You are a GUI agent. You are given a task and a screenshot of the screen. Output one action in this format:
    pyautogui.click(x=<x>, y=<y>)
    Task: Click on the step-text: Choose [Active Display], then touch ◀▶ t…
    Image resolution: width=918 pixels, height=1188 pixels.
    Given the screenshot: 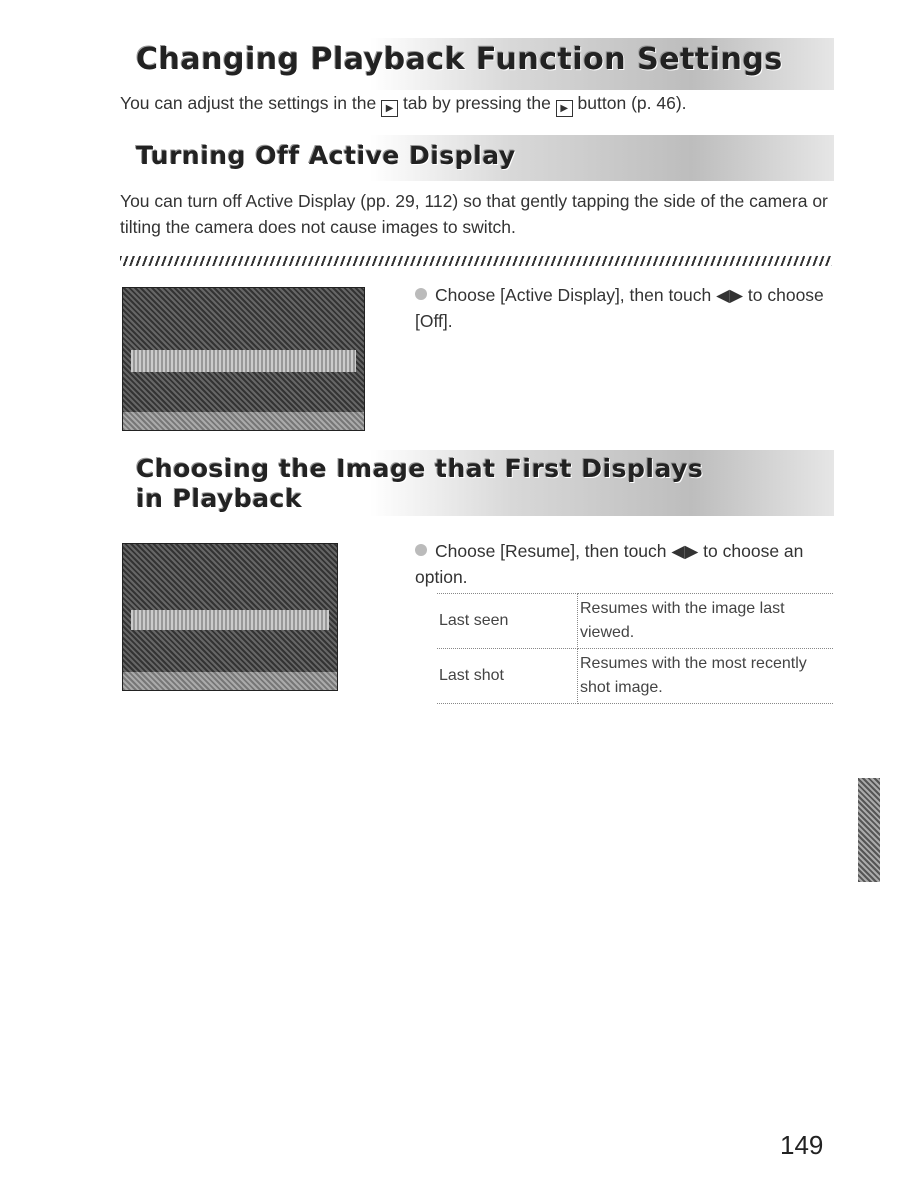 What is the action you would take?
    pyautogui.click(x=619, y=308)
    